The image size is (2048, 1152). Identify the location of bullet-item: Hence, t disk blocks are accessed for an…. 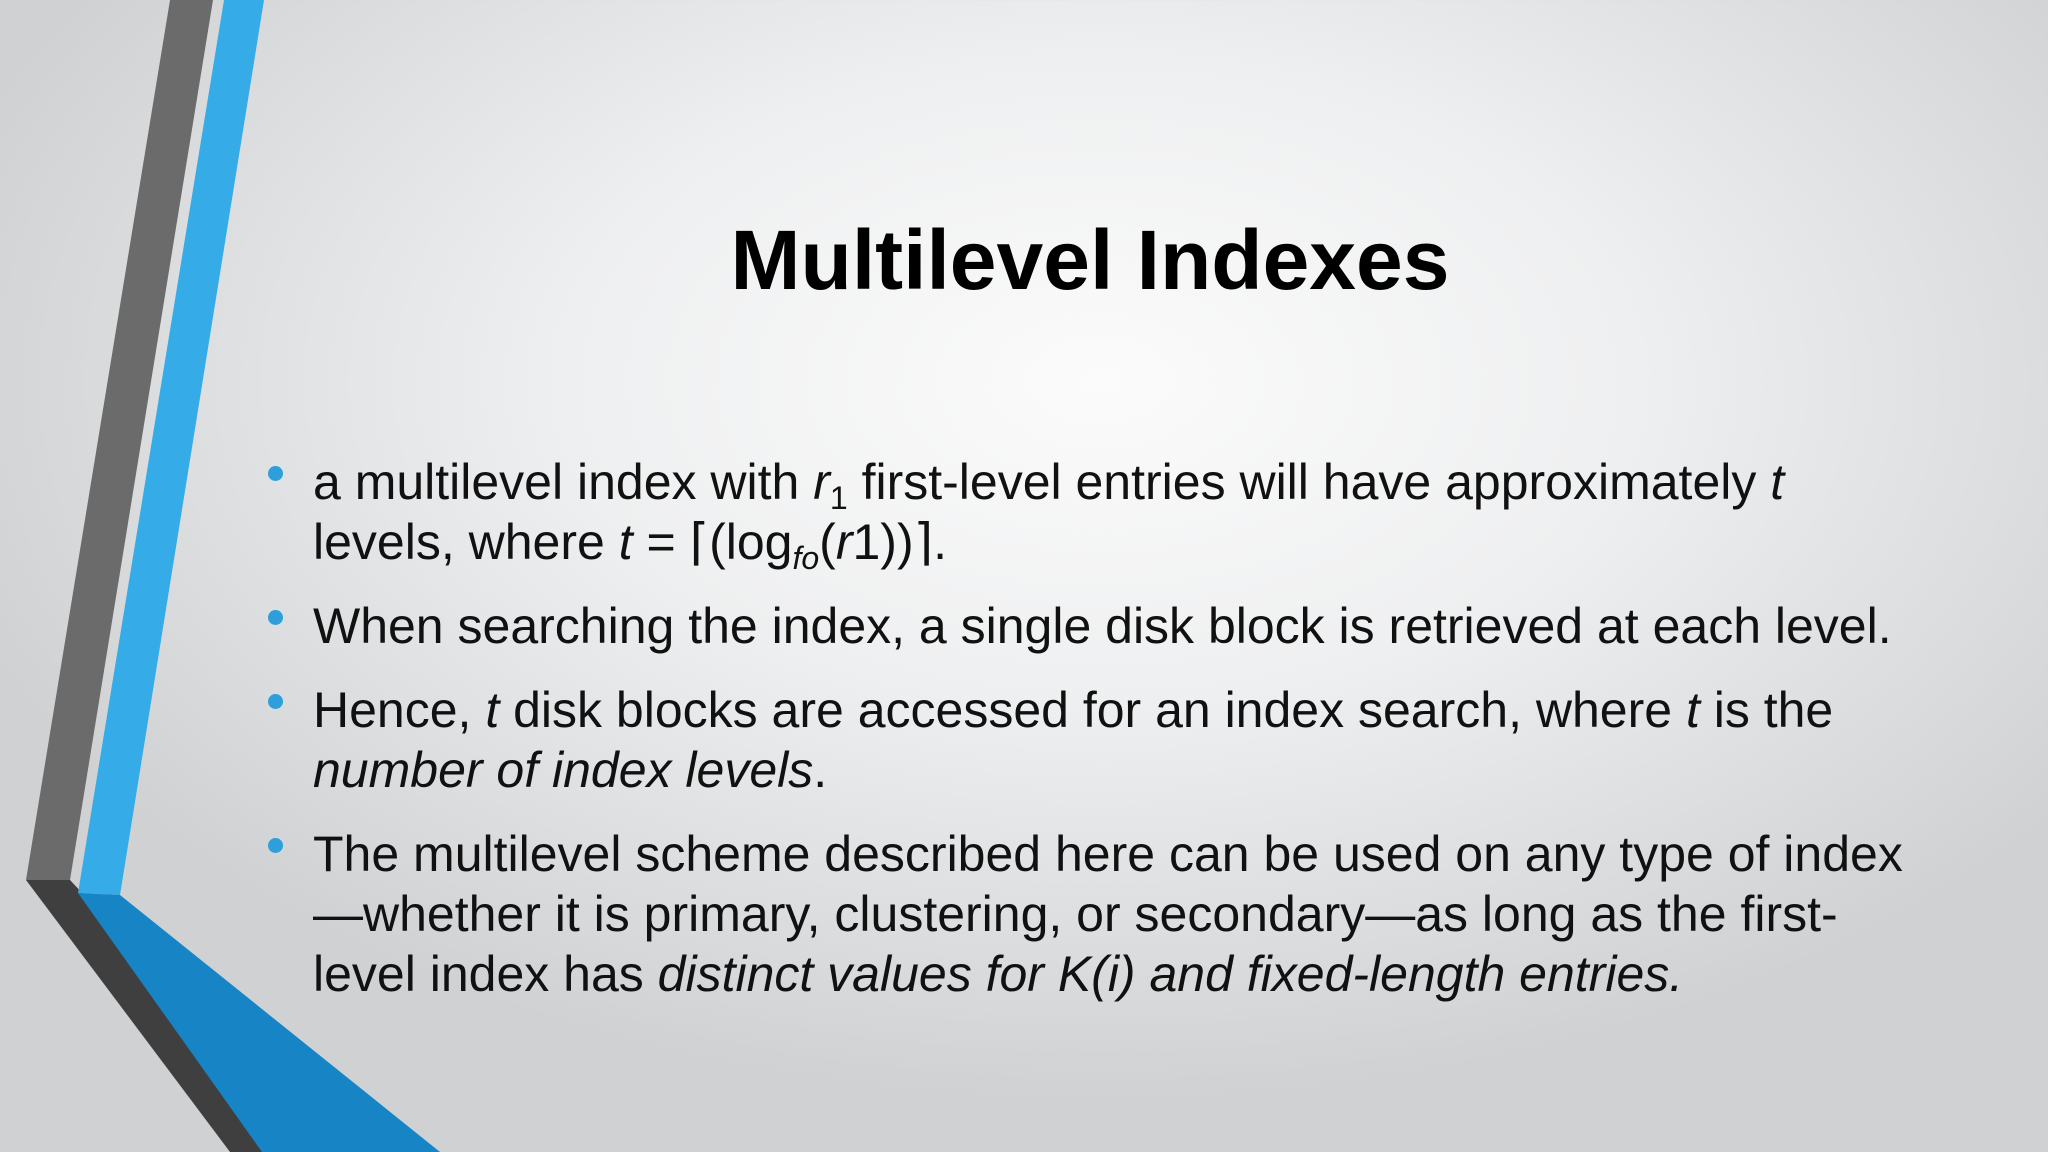
(1100, 740).